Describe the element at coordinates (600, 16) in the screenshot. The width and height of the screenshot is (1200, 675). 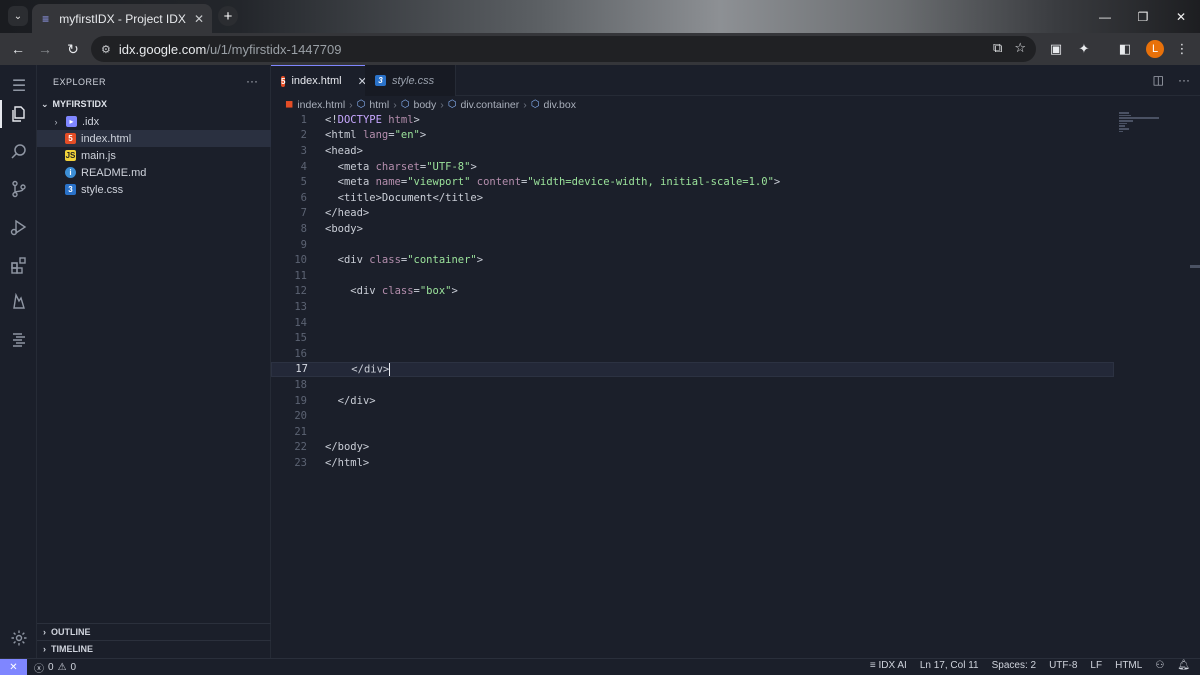
I see `browser-tab-strip: ⌄ ≡ myfirstIDX - Project IDX ✕ + — ❐ ✕` at that location.